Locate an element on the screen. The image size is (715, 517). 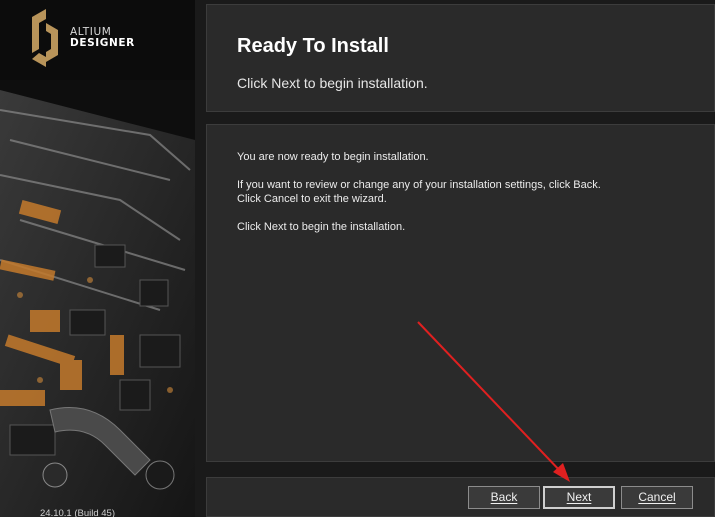
page-title: Ready To Install is located at coordinates (313, 46).